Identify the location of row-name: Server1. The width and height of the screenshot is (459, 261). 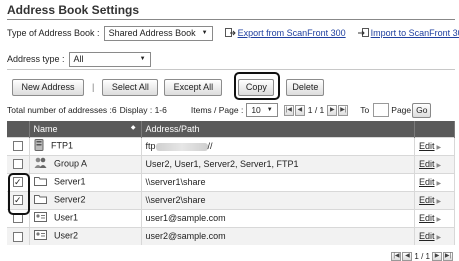
(70, 181).